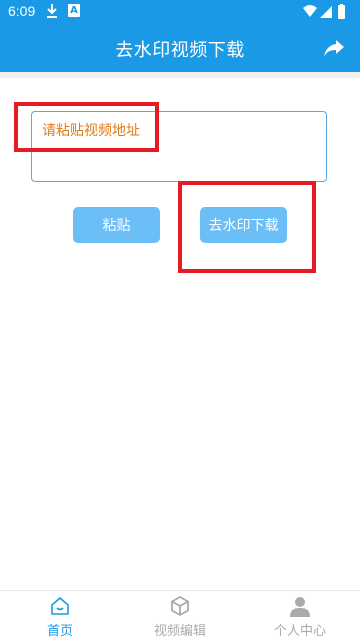 The image size is (360, 639). What do you see at coordinates (59, 631) in the screenshot?
I see `nav-label-home: 首页` at bounding box center [59, 631].